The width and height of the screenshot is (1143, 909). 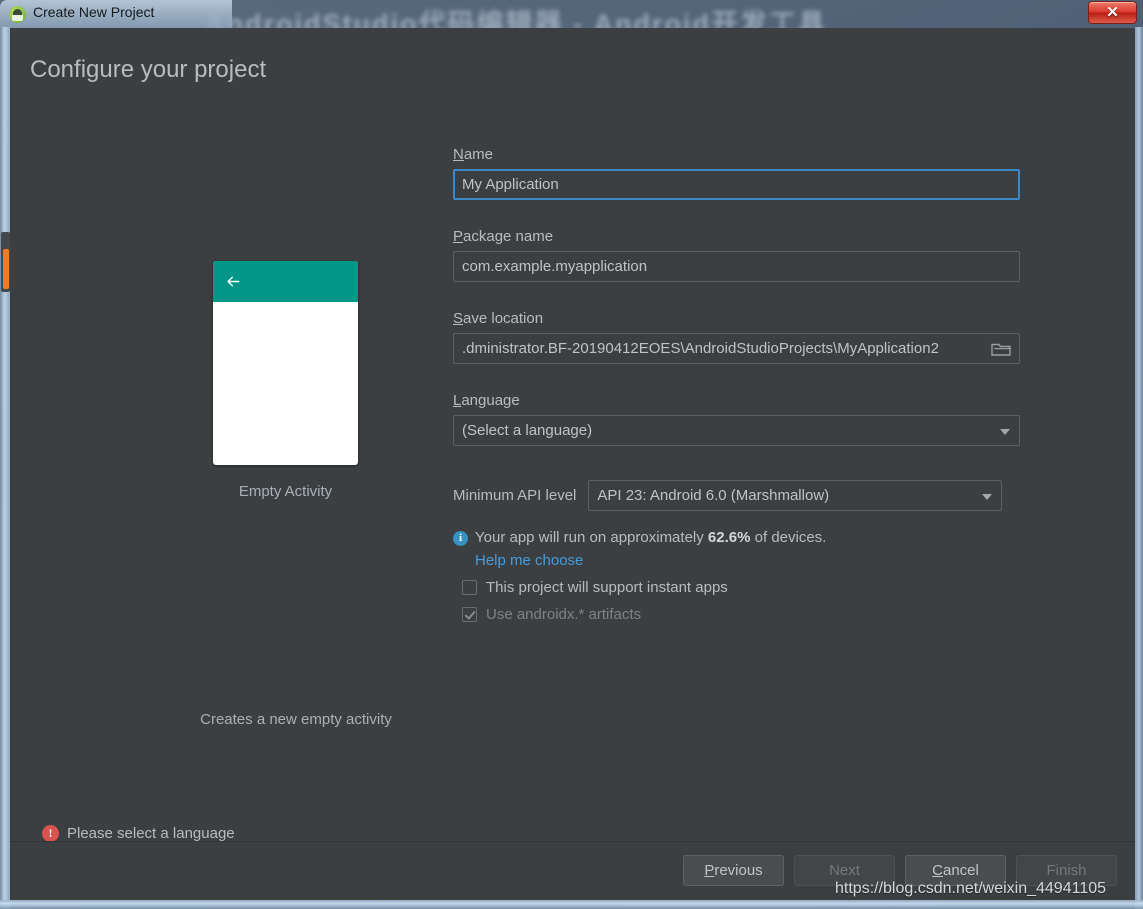 I want to click on name-label: Name, so click(x=743, y=154).